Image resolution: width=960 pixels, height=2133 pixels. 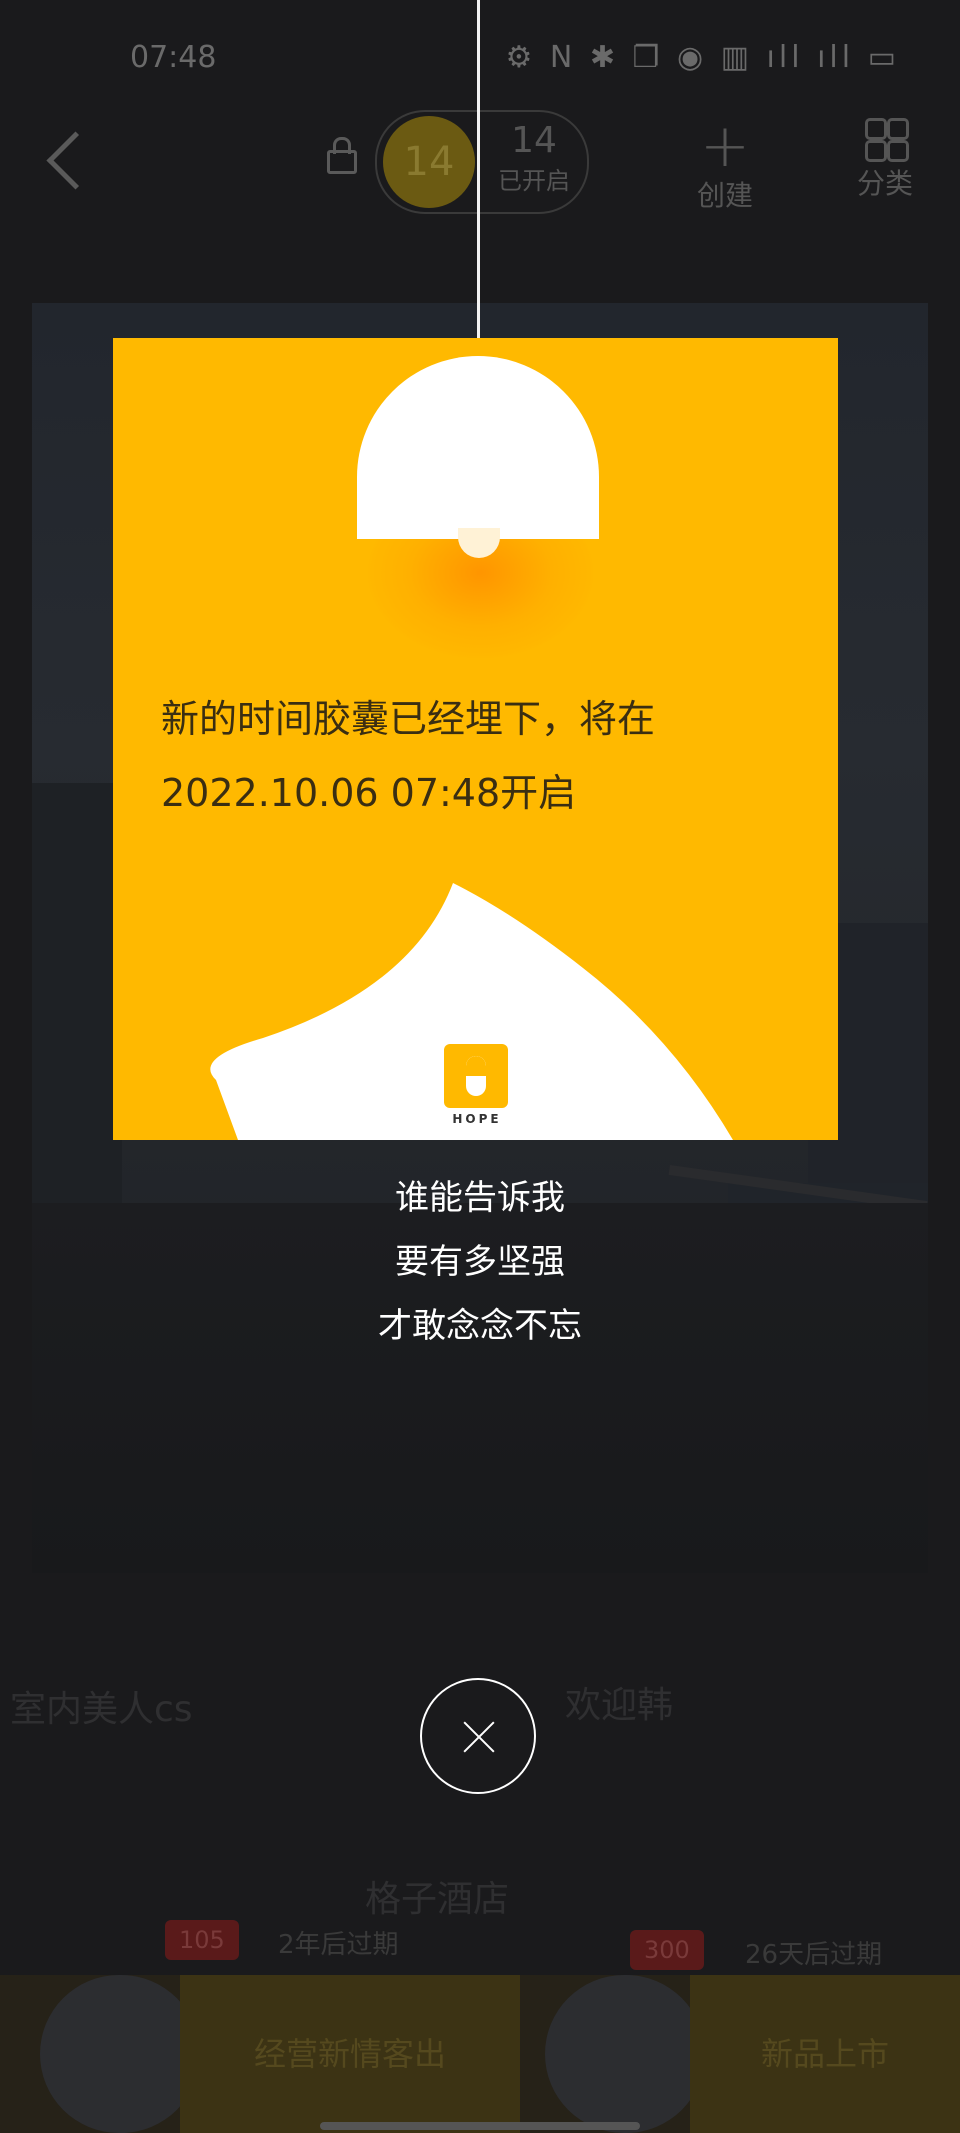 What do you see at coordinates (350, 2054) in the screenshot?
I see `bottom-left-button: 经营新情客出` at bounding box center [350, 2054].